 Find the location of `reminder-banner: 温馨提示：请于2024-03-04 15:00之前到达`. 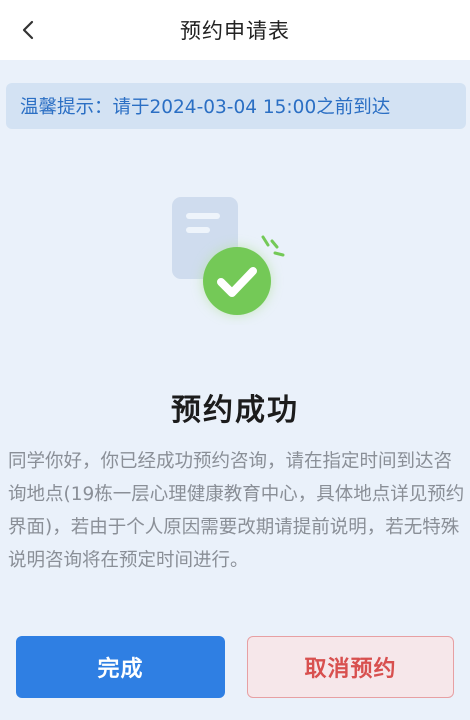

reminder-banner: 温馨提示：请于2024-03-04 15:00之前到达 is located at coordinates (236, 106).